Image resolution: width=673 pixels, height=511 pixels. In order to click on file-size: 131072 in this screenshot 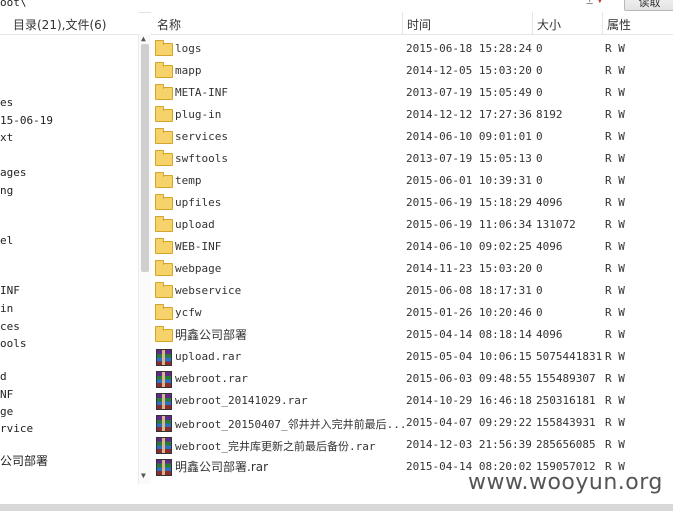, I will do `click(556, 224)`.